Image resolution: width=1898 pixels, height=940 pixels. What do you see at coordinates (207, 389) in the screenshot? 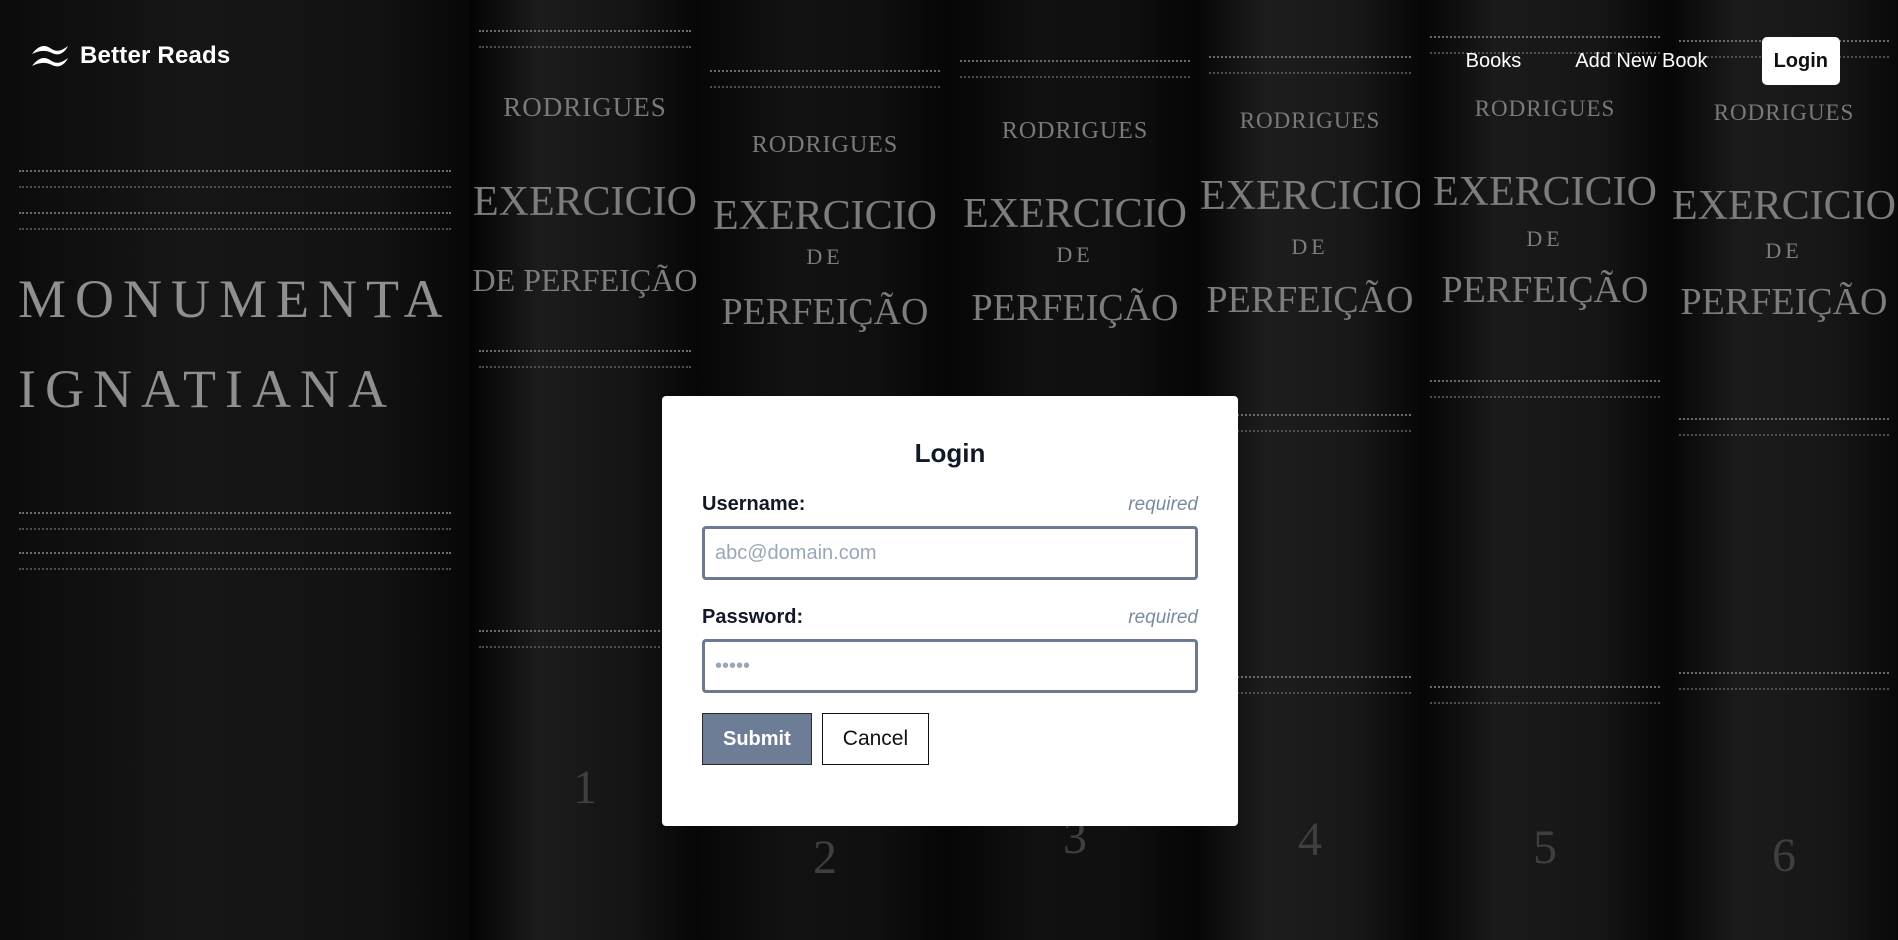
I see `book-spine-text: IGNATIANA` at bounding box center [207, 389].